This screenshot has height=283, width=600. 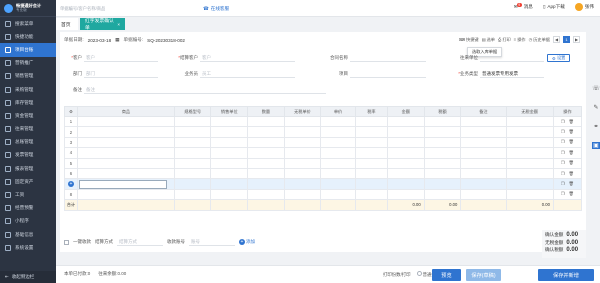 What do you see at coordinates (566, 275) in the screenshot?
I see `save-and-new-button: 保存并新增` at bounding box center [566, 275].